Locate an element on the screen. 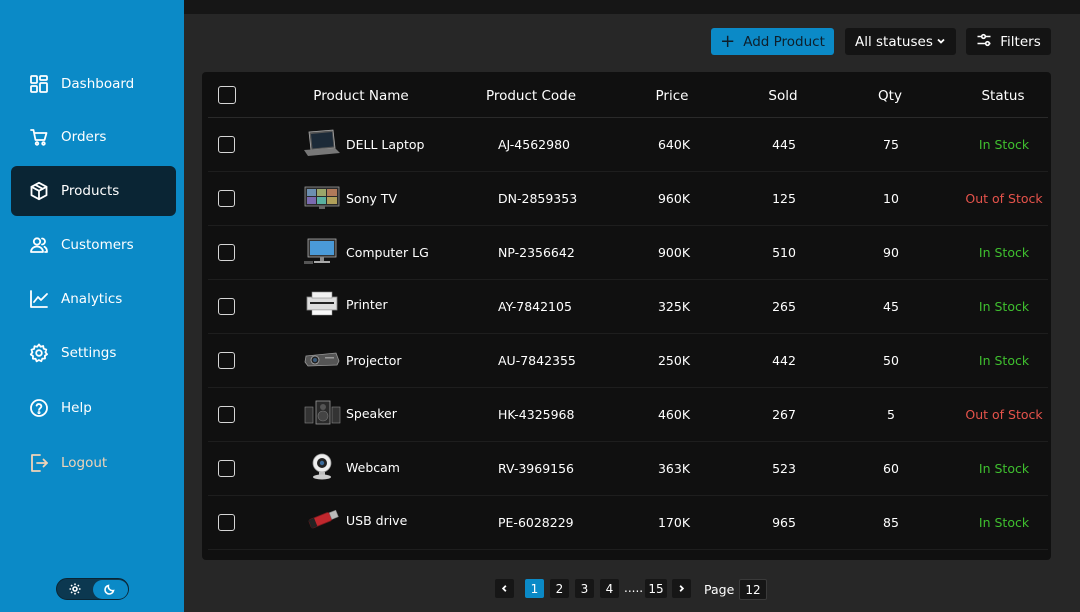 This screenshot has width=1080, height=612. sliders-icon is located at coordinates (984, 42).